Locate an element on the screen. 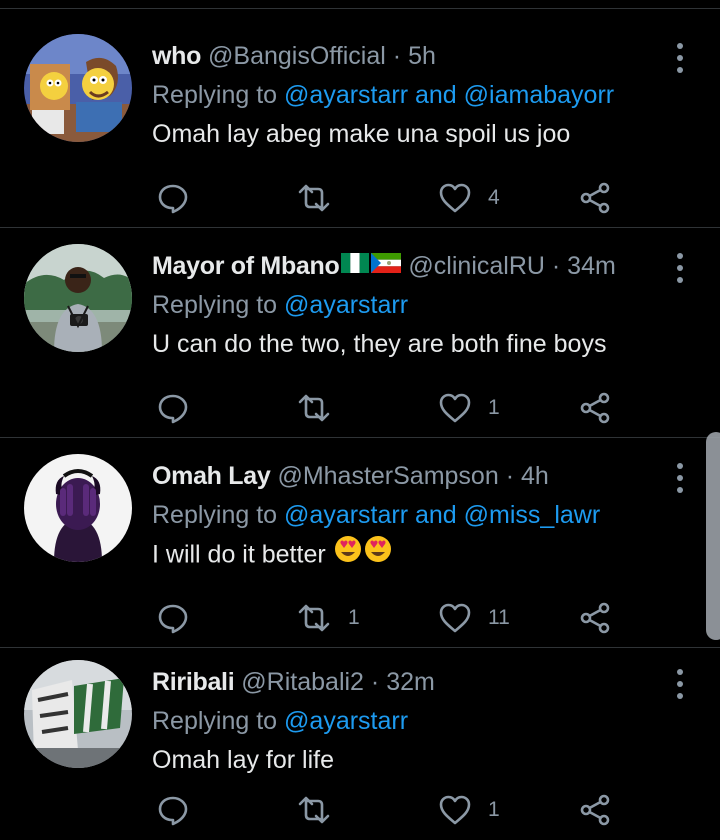  endsars-protest-sign-avatar is located at coordinates (78, 714).